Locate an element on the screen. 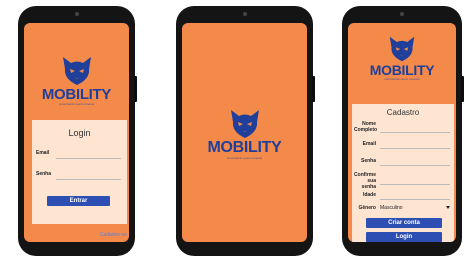 The height and width of the screenshot is (263, 468). genero-select: Masculino is located at coordinates (415, 208).